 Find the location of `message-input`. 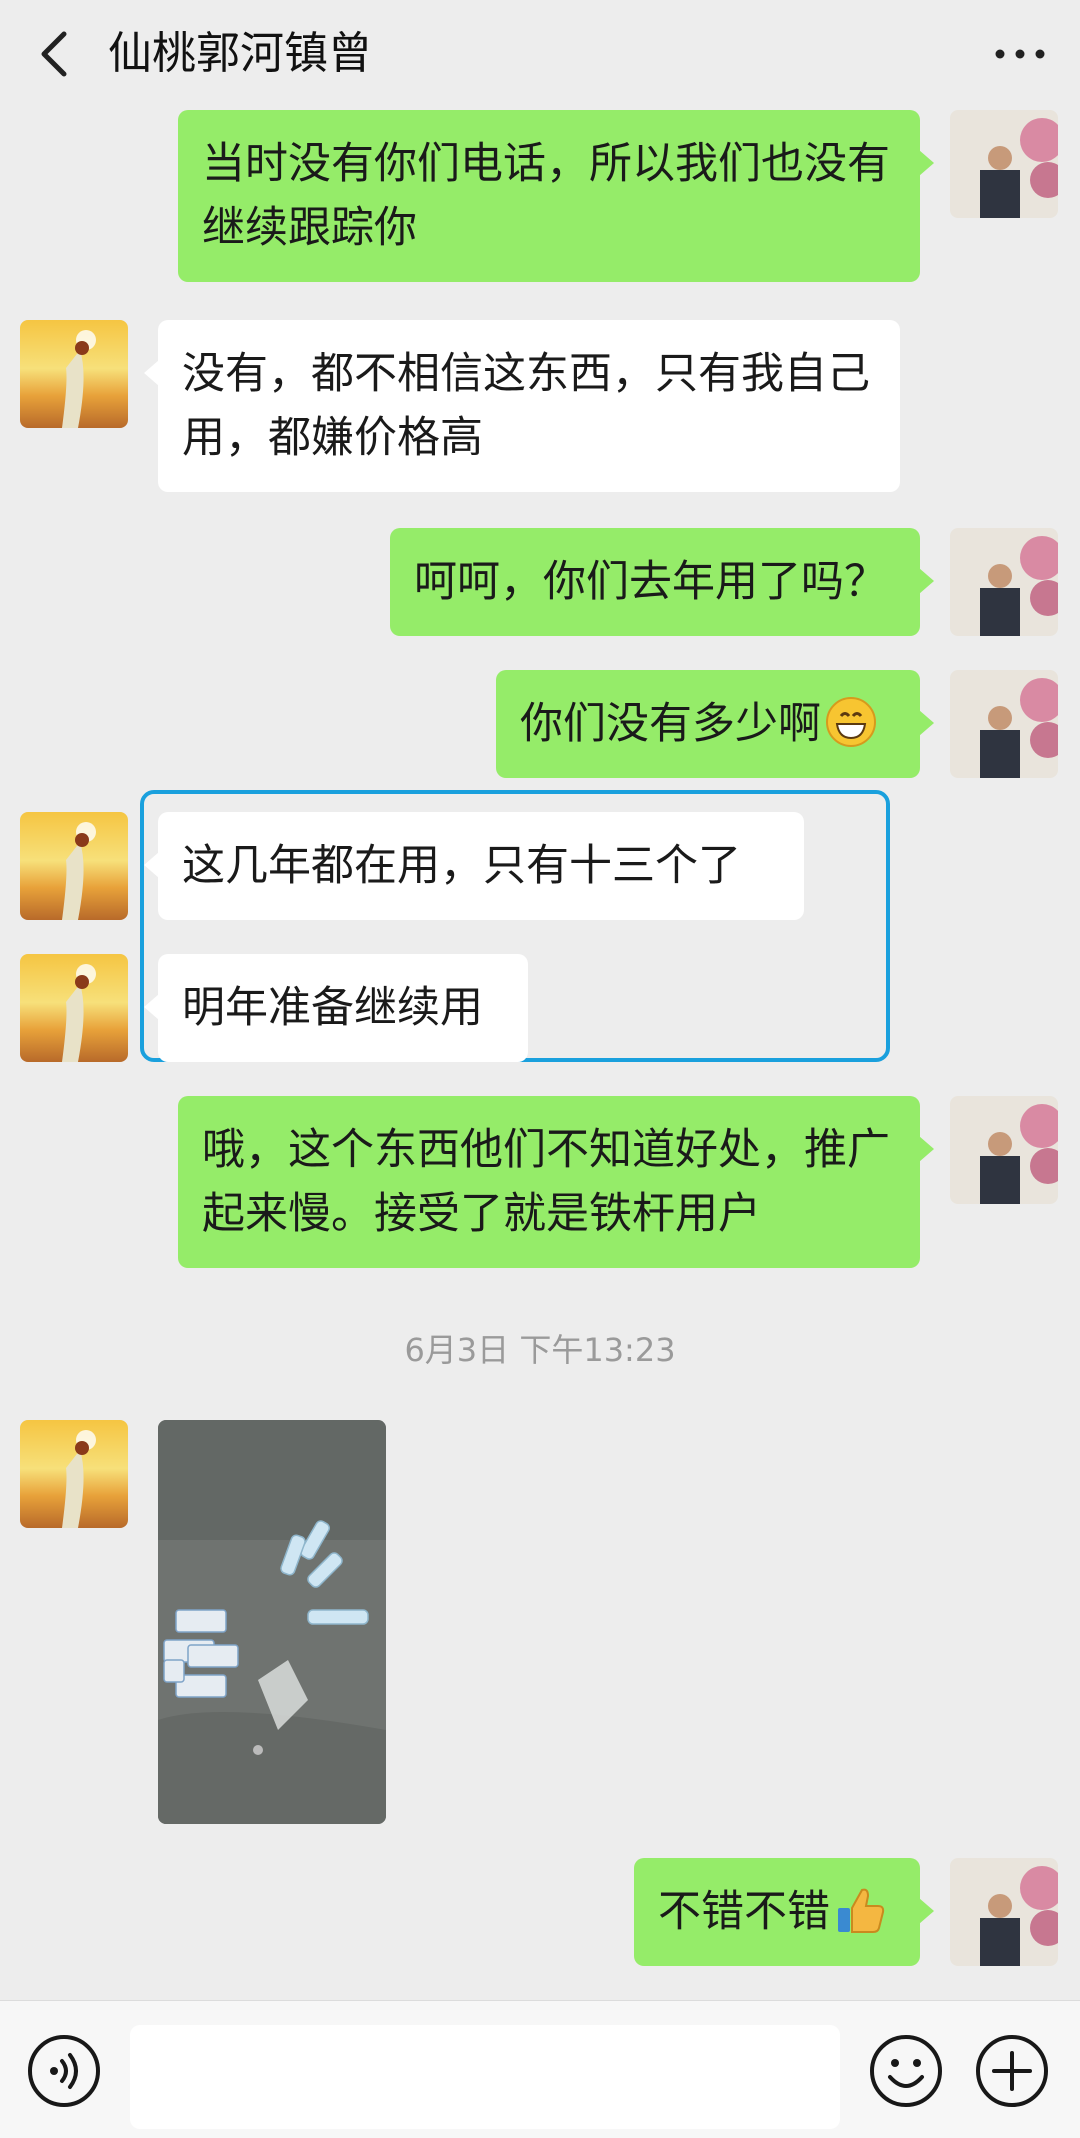

message-input is located at coordinates (485, 2077).